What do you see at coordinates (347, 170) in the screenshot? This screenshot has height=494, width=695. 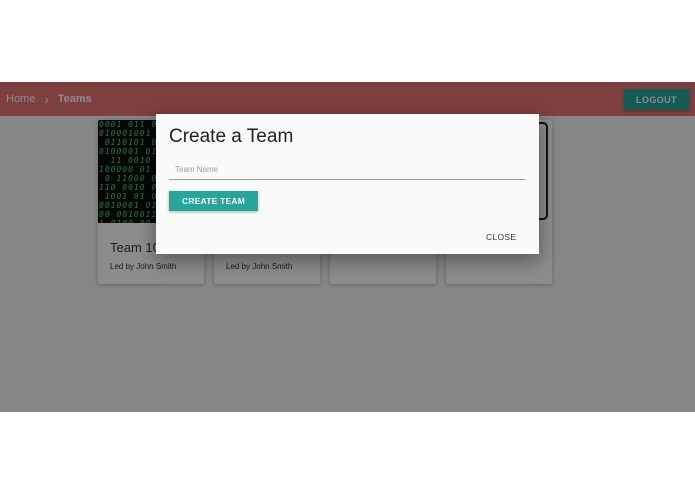 I see `team-name-input` at bounding box center [347, 170].